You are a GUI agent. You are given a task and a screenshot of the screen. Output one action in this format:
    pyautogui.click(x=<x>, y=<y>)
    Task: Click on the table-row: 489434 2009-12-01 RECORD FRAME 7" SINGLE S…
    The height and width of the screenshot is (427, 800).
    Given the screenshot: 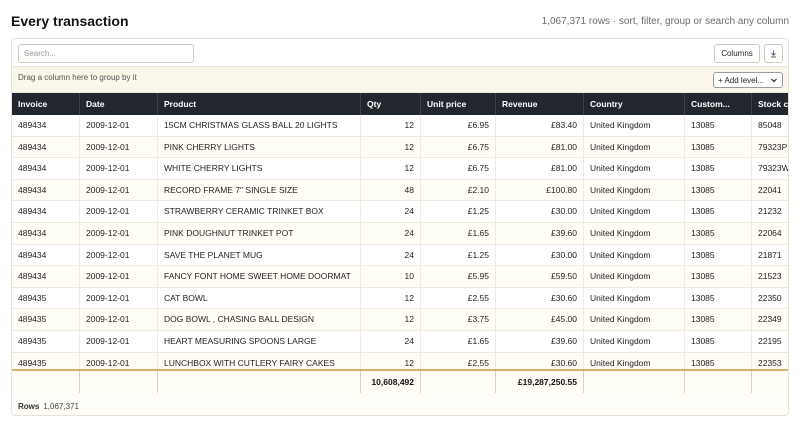 What is the action you would take?
    pyautogui.click(x=400, y=190)
    